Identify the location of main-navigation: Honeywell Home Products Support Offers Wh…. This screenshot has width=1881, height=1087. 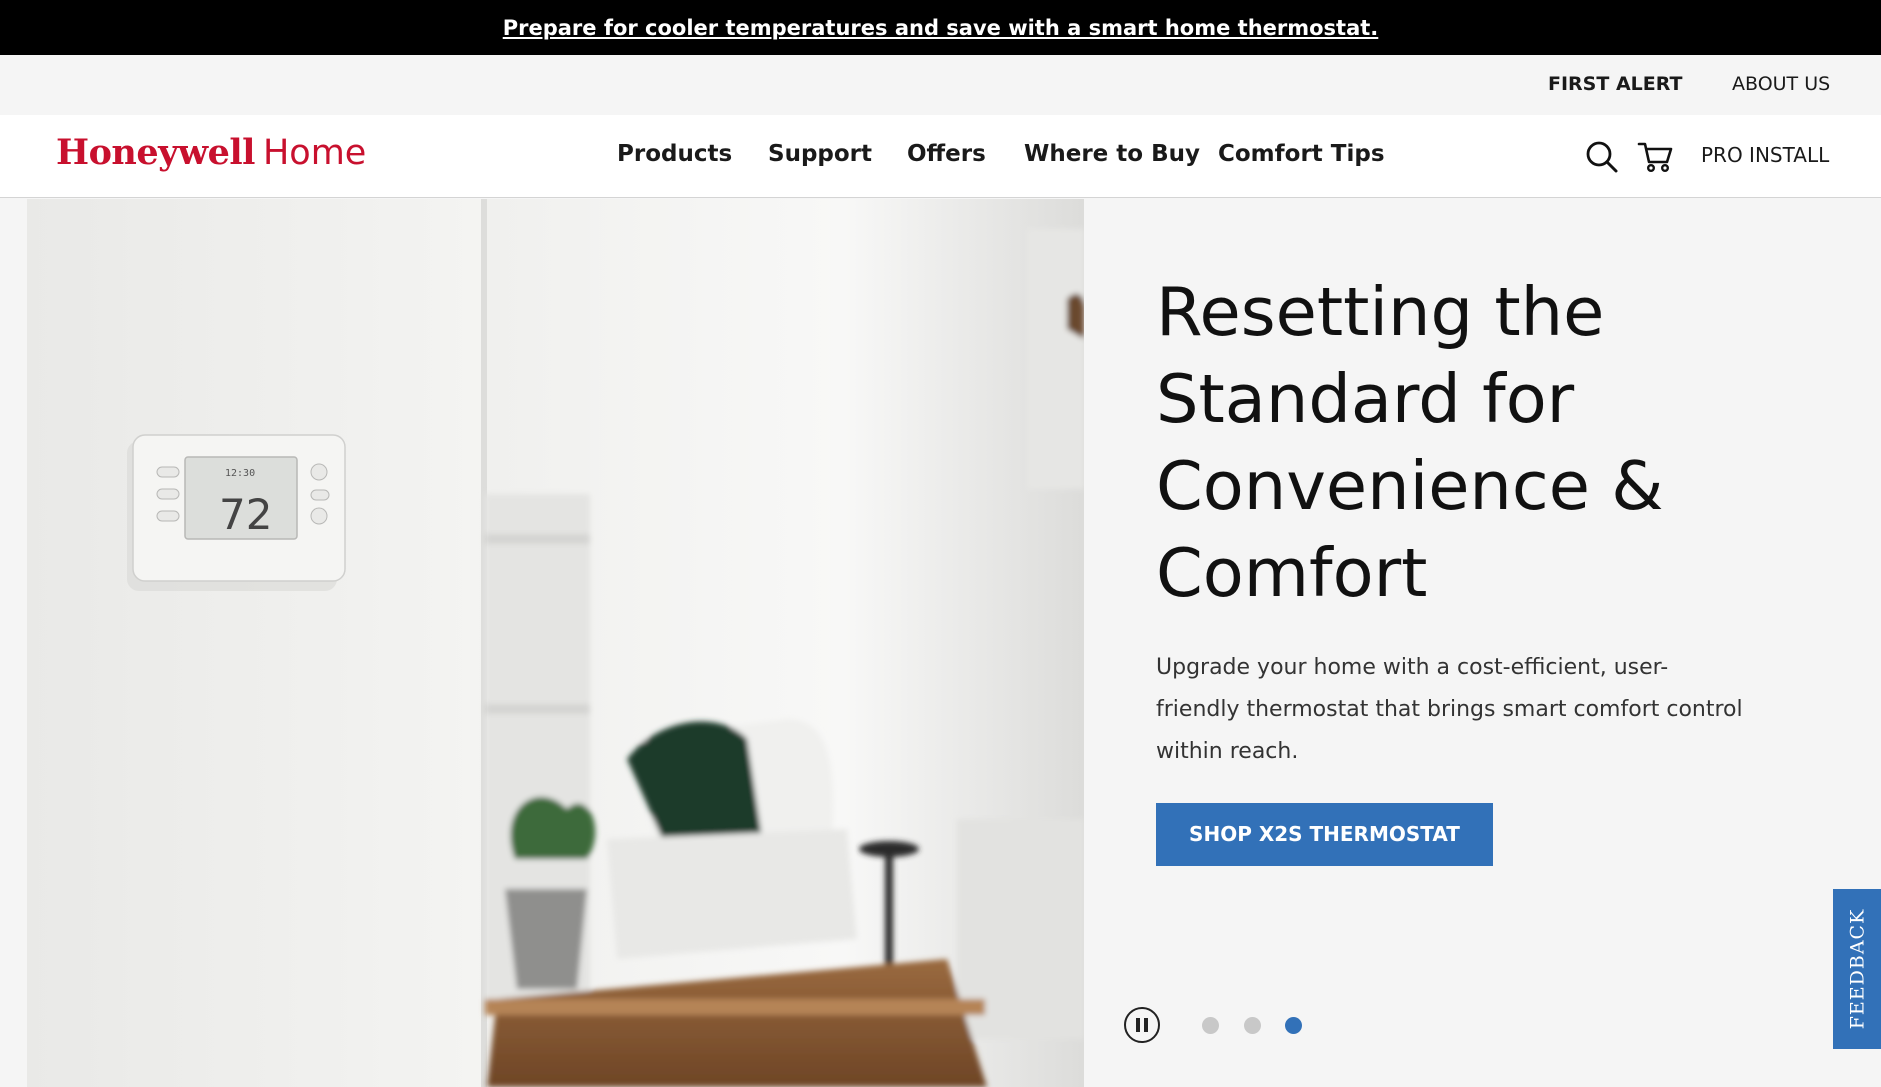
(940, 156).